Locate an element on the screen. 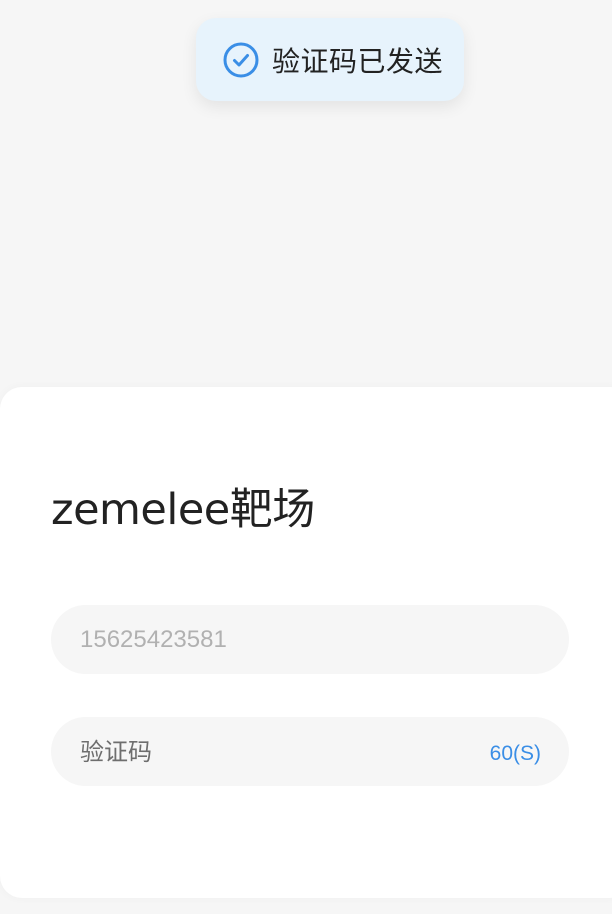  phone-input is located at coordinates (300, 639).